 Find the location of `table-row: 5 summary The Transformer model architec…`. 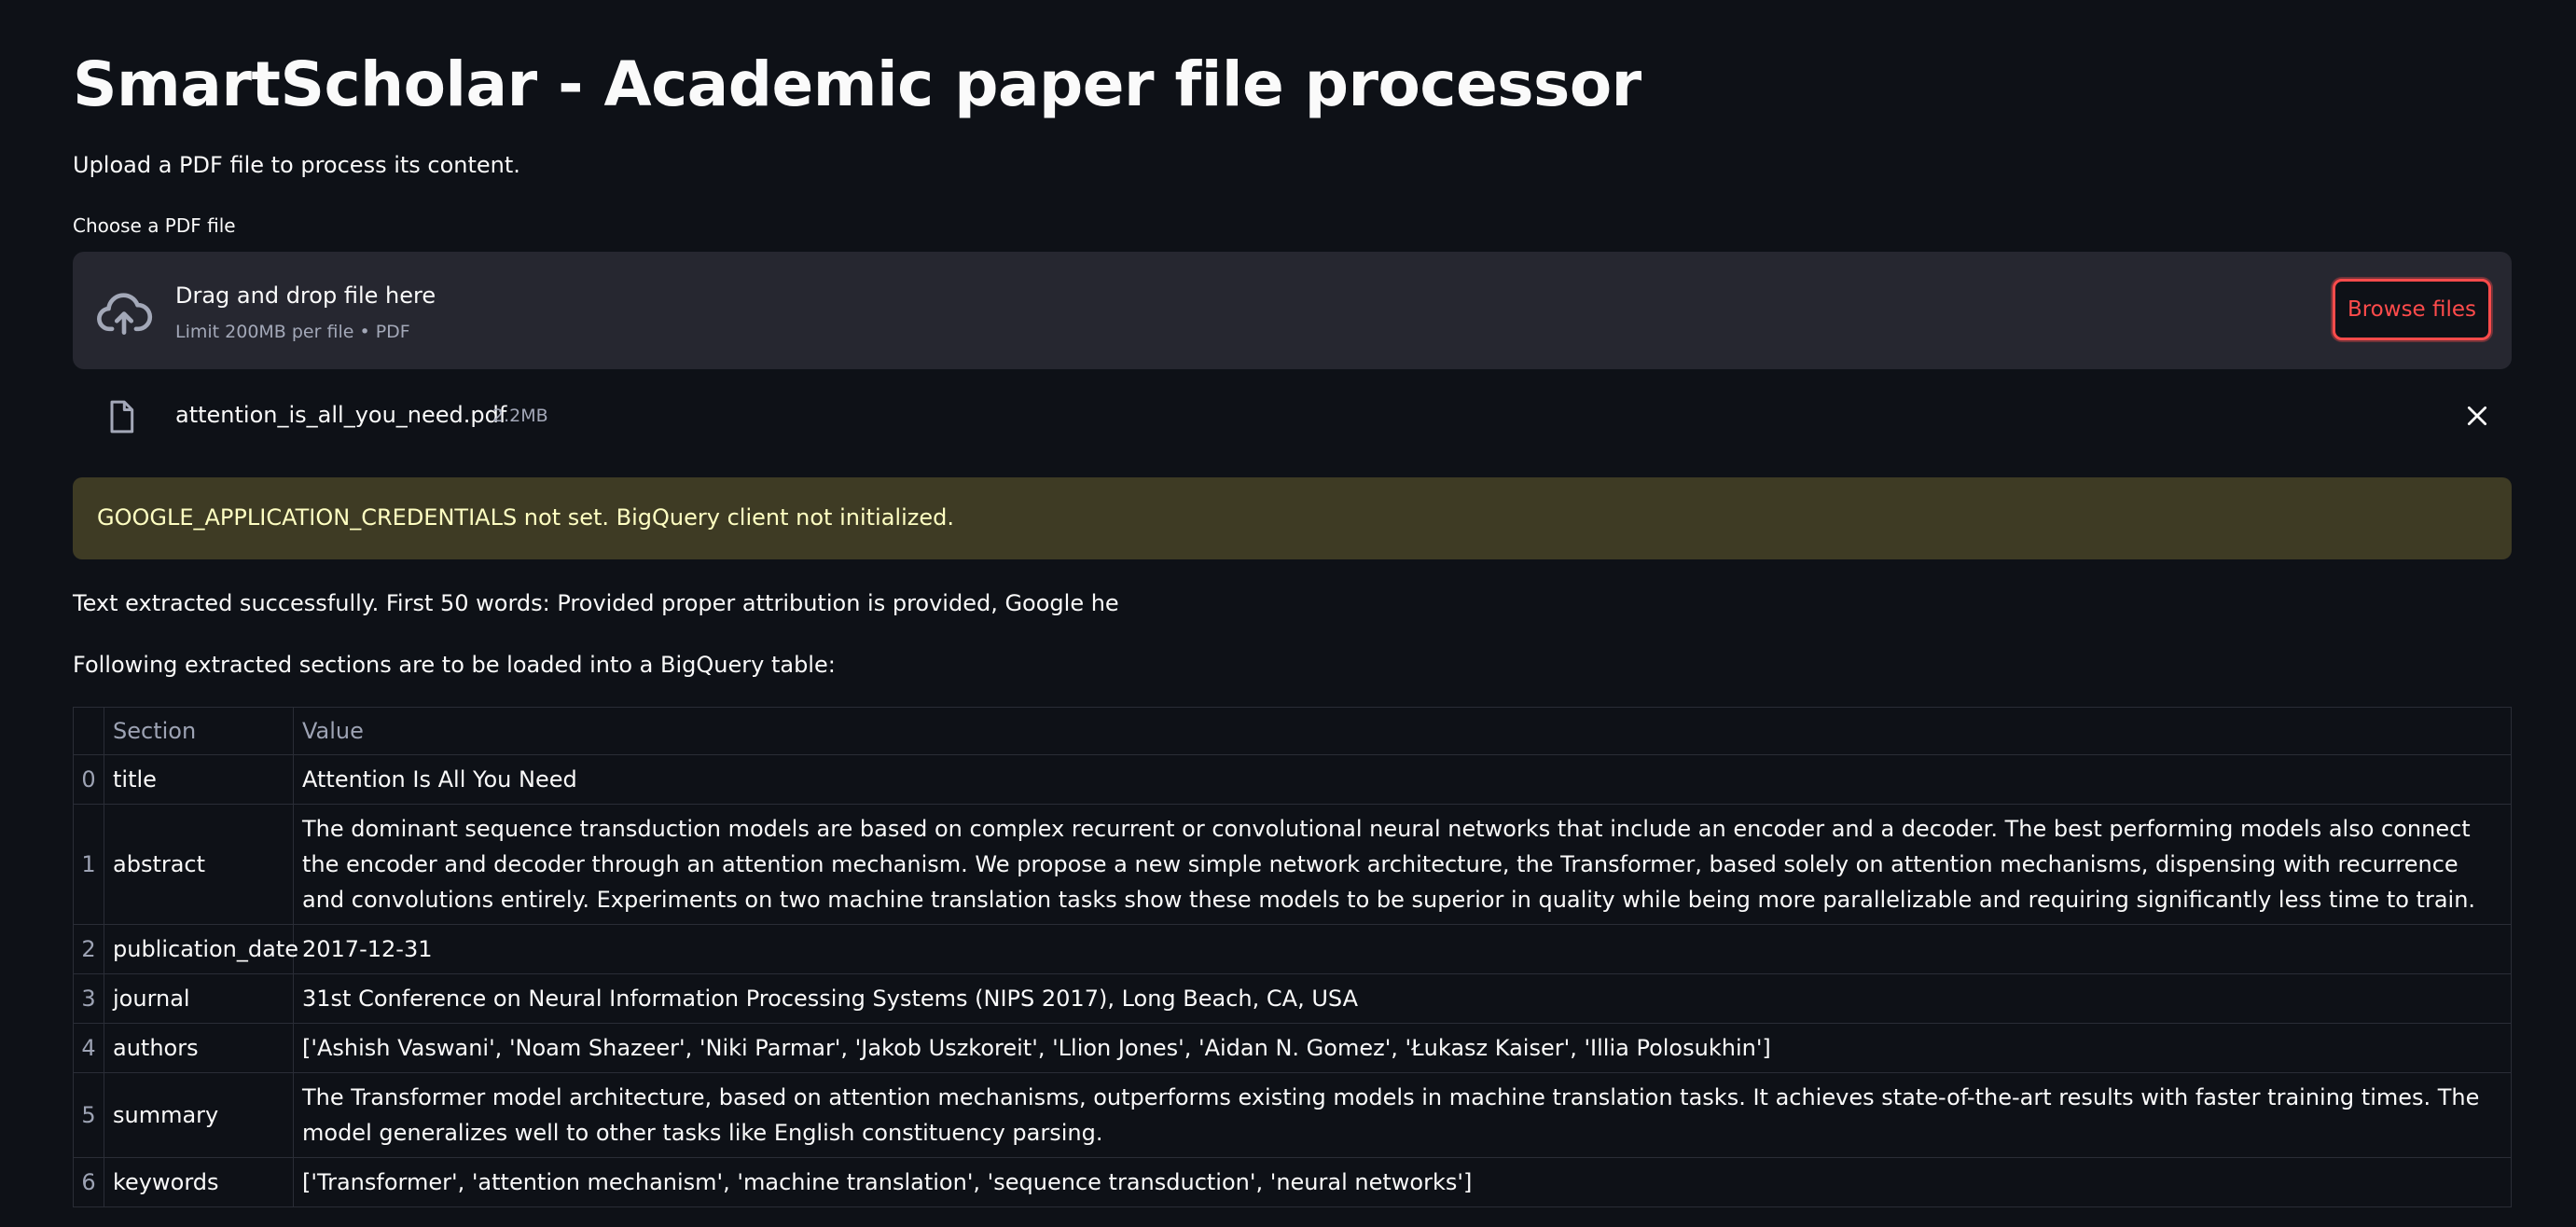

table-row: 5 summary The Transformer model architec… is located at coordinates (1292, 1115).